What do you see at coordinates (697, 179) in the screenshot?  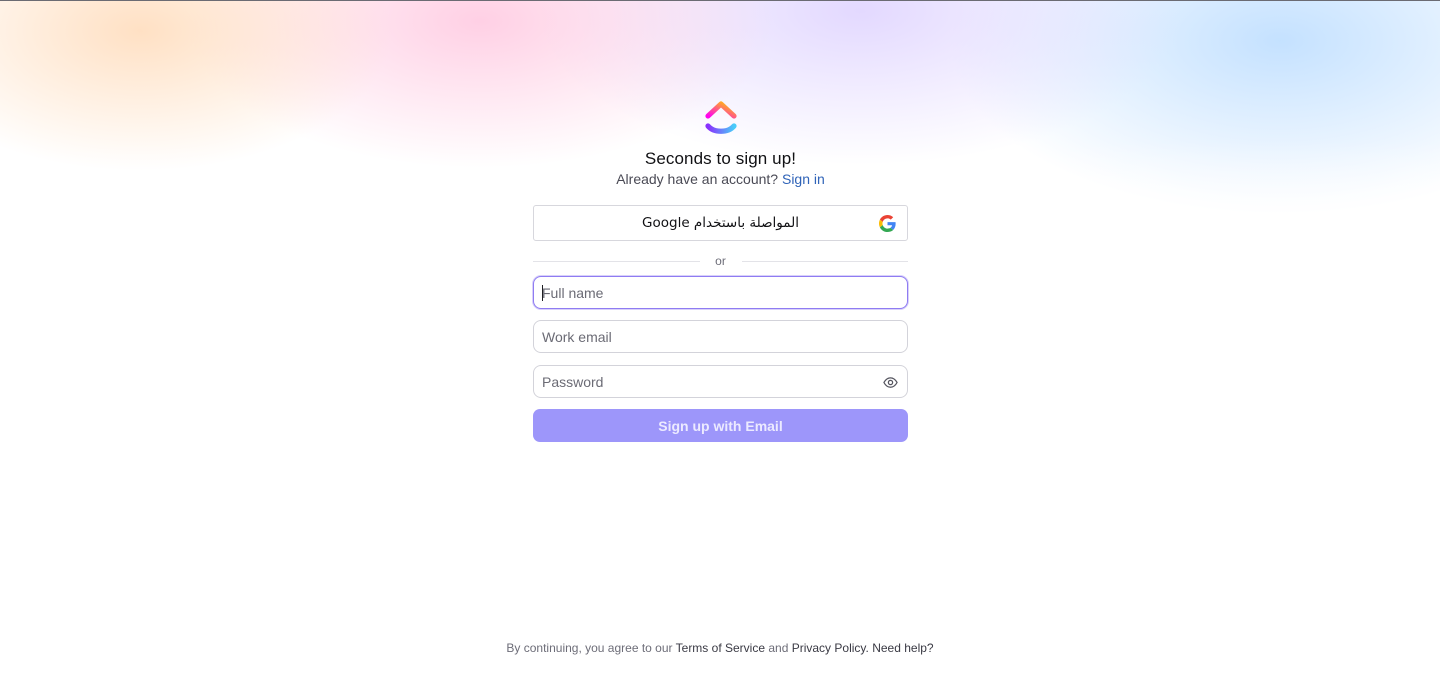 I see `signin-prompt-text: Already have an account?` at bounding box center [697, 179].